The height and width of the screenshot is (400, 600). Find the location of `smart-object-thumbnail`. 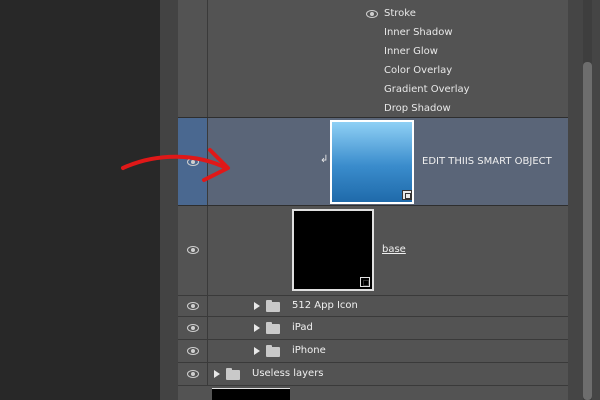

smart-object-thumbnail is located at coordinates (372, 162).